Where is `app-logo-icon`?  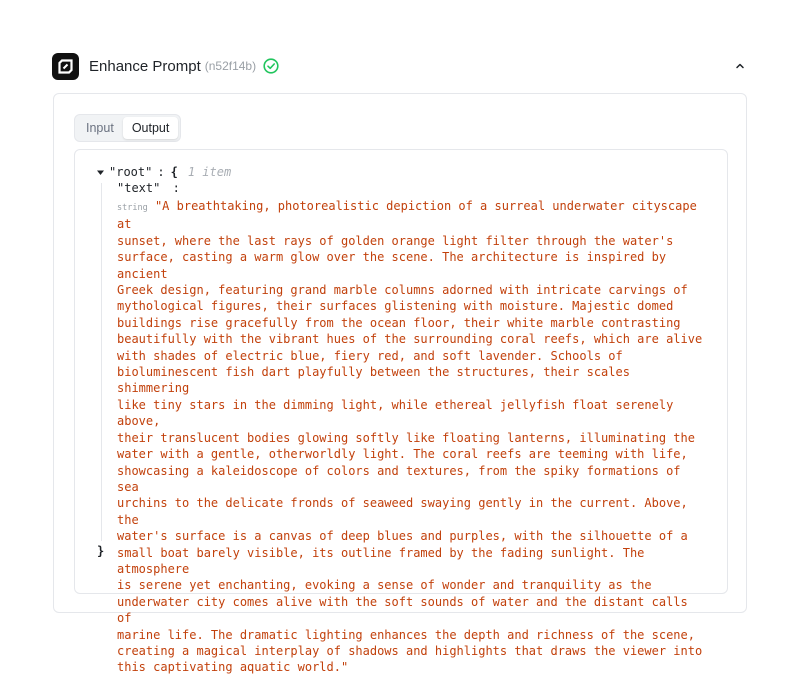
app-logo-icon is located at coordinates (65, 66).